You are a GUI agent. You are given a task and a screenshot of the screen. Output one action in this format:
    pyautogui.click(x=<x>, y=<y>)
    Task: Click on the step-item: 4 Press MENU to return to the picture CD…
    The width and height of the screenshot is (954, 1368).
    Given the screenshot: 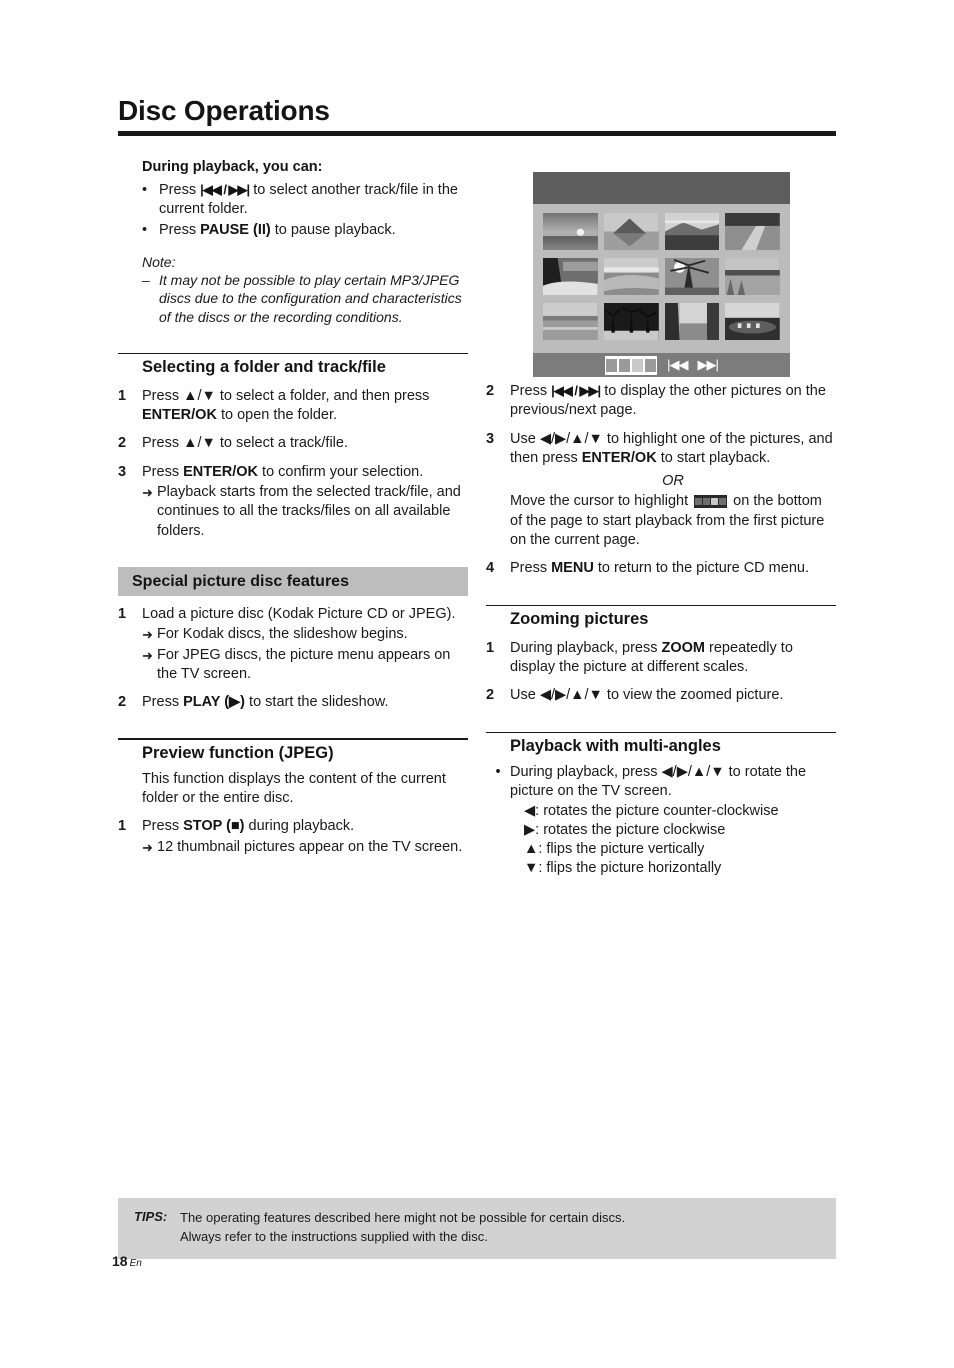 What is the action you would take?
    pyautogui.click(x=661, y=568)
    